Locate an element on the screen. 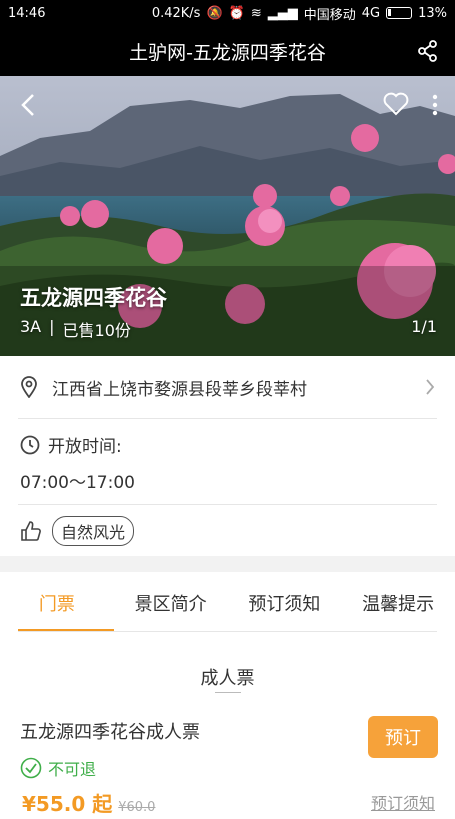 Image resolution: width=455 pixels, height=819 pixels. tab-introduction: 景区简介 is located at coordinates (171, 602).